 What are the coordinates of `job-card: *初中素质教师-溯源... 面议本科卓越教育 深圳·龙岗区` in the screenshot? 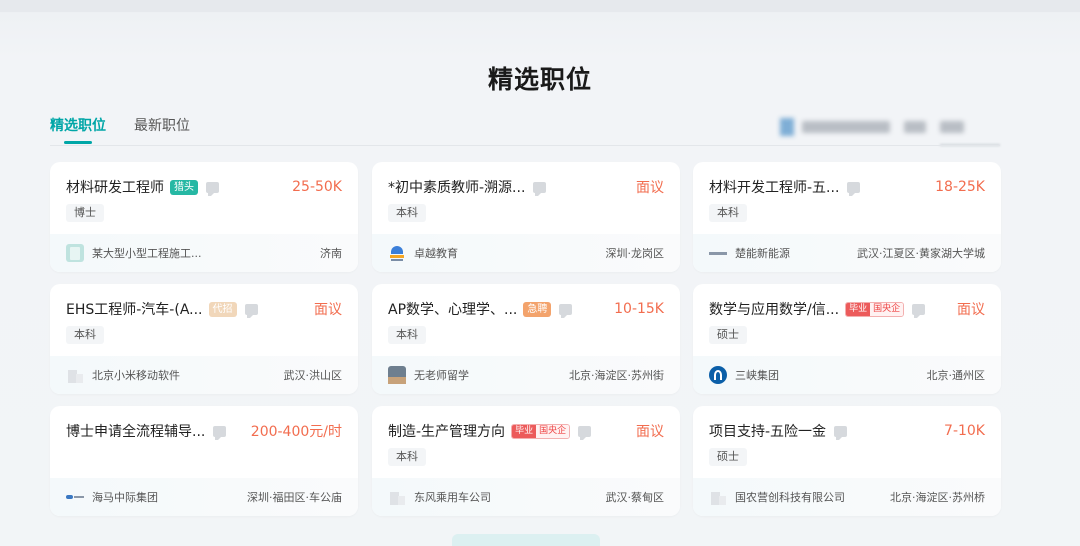 It's located at (526, 217).